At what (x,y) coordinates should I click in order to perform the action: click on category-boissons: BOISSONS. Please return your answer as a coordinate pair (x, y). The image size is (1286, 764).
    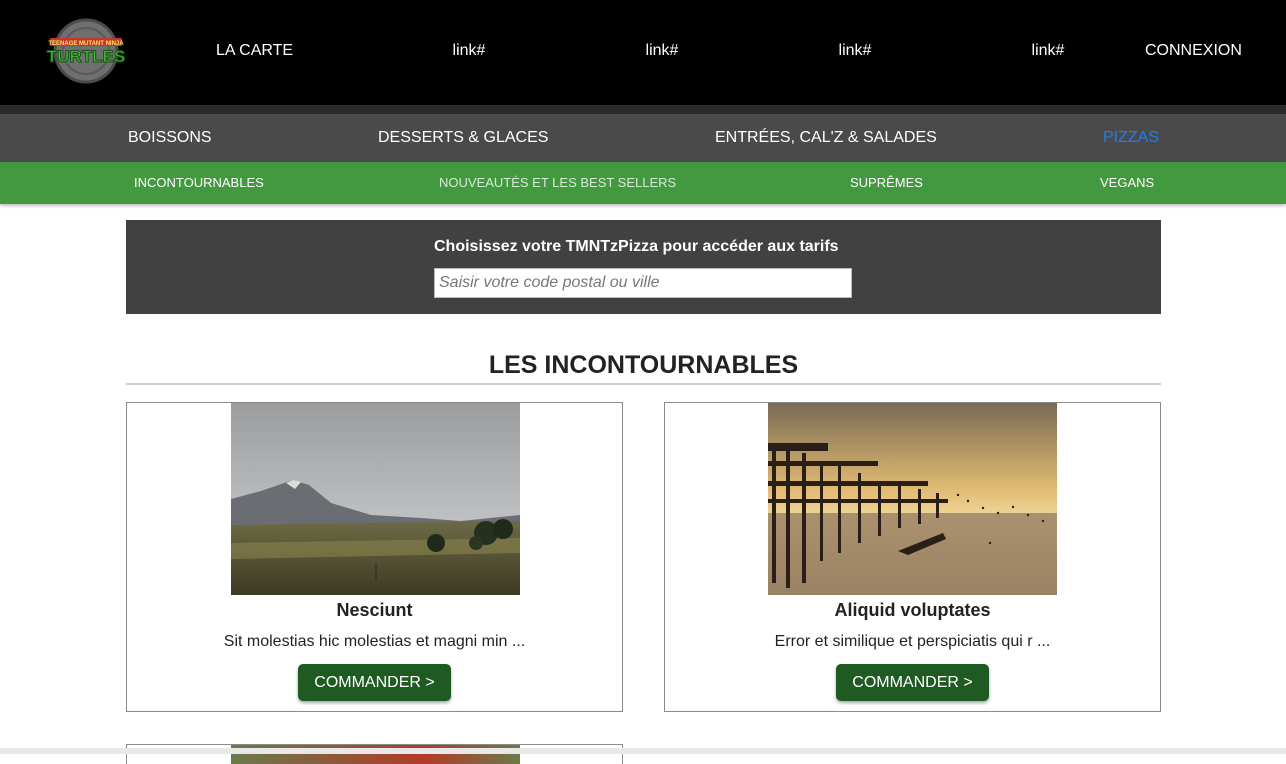
    Looking at the image, I should click on (170, 138).